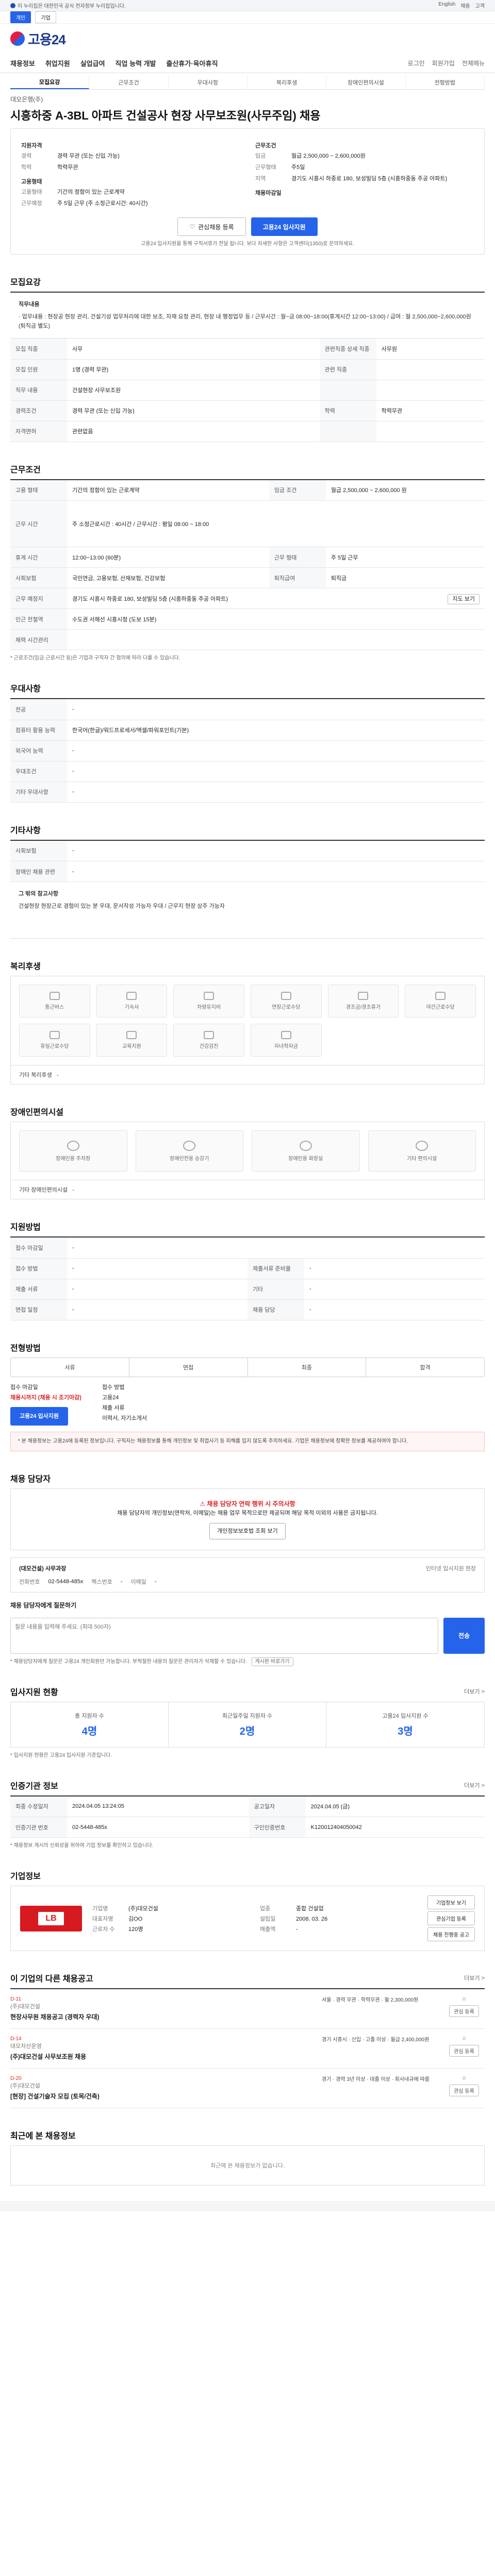 This screenshot has height=2576, width=495. What do you see at coordinates (38, 410) in the screenshot?
I see `cell-key: 경력조건` at bounding box center [38, 410].